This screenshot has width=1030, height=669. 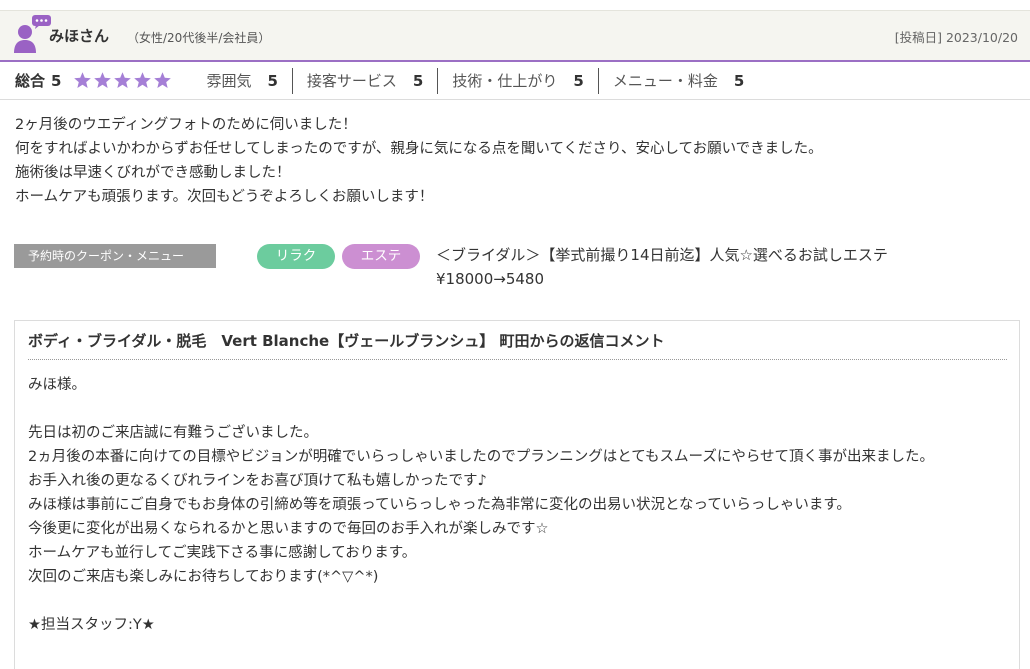 What do you see at coordinates (56, 80) in the screenshot?
I see `total-rating-value: 5` at bounding box center [56, 80].